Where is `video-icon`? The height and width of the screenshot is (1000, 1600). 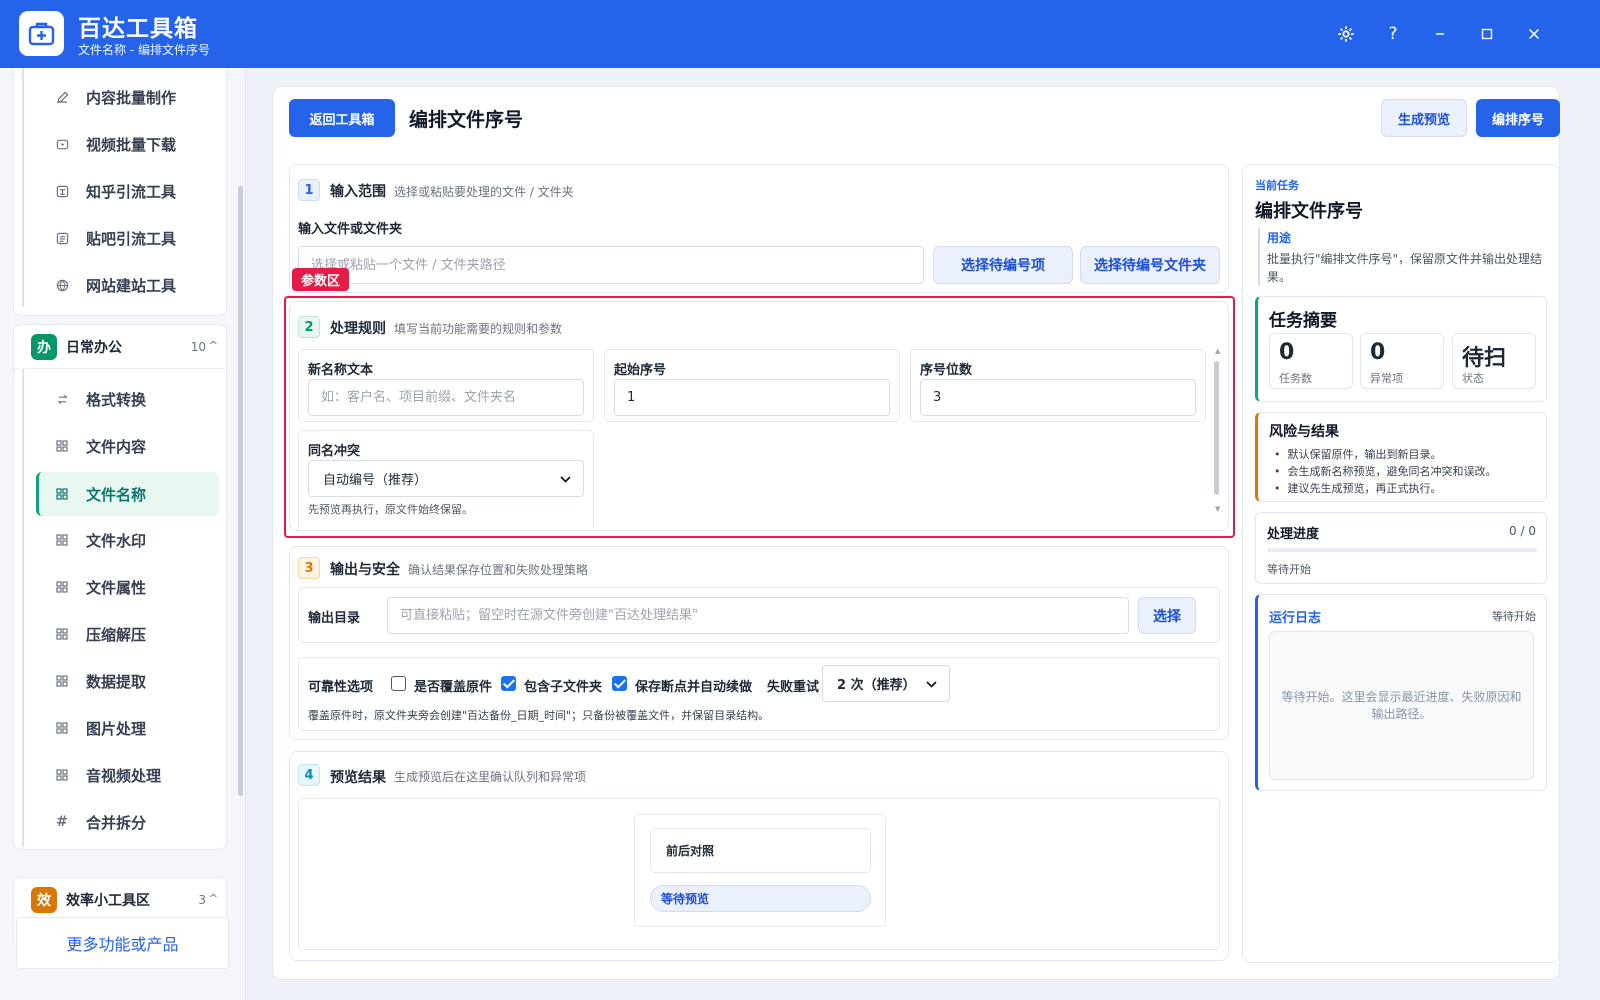
video-icon is located at coordinates (62, 144).